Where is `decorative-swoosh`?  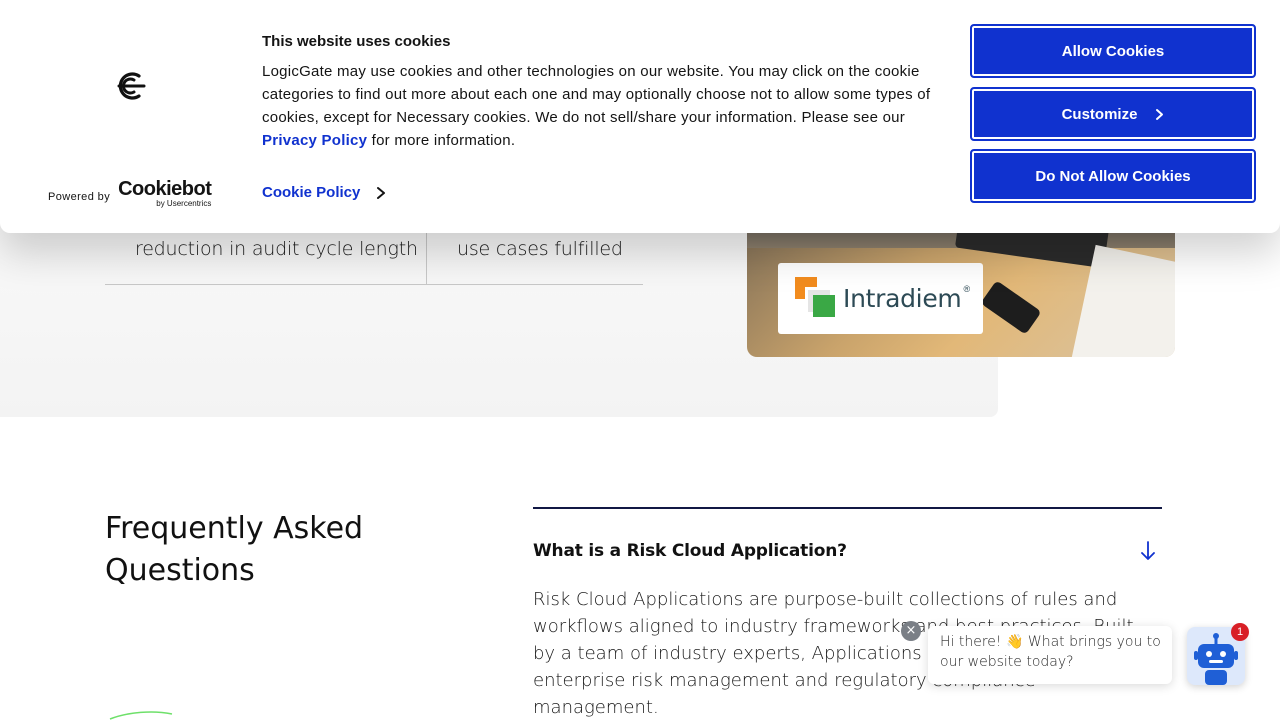 decorative-swoosh is located at coordinates (141, 715).